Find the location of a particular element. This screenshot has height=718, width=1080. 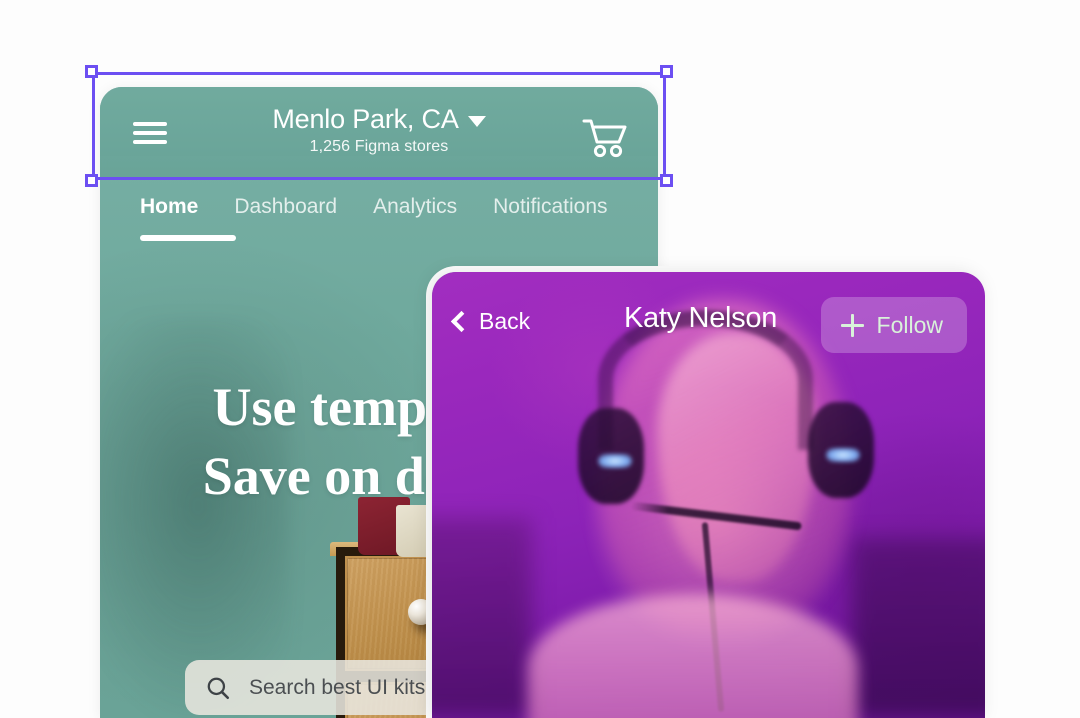

store-title-block: Menlo Park, CA 1,256 Figma stores is located at coordinates (379, 130).